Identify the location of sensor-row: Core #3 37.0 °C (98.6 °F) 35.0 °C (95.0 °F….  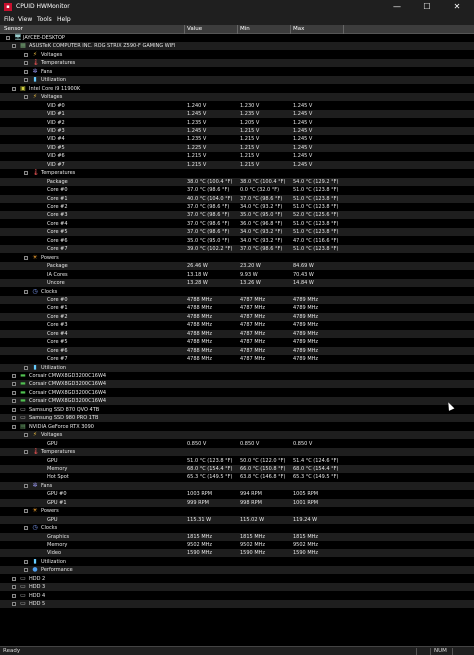
(237, 215).